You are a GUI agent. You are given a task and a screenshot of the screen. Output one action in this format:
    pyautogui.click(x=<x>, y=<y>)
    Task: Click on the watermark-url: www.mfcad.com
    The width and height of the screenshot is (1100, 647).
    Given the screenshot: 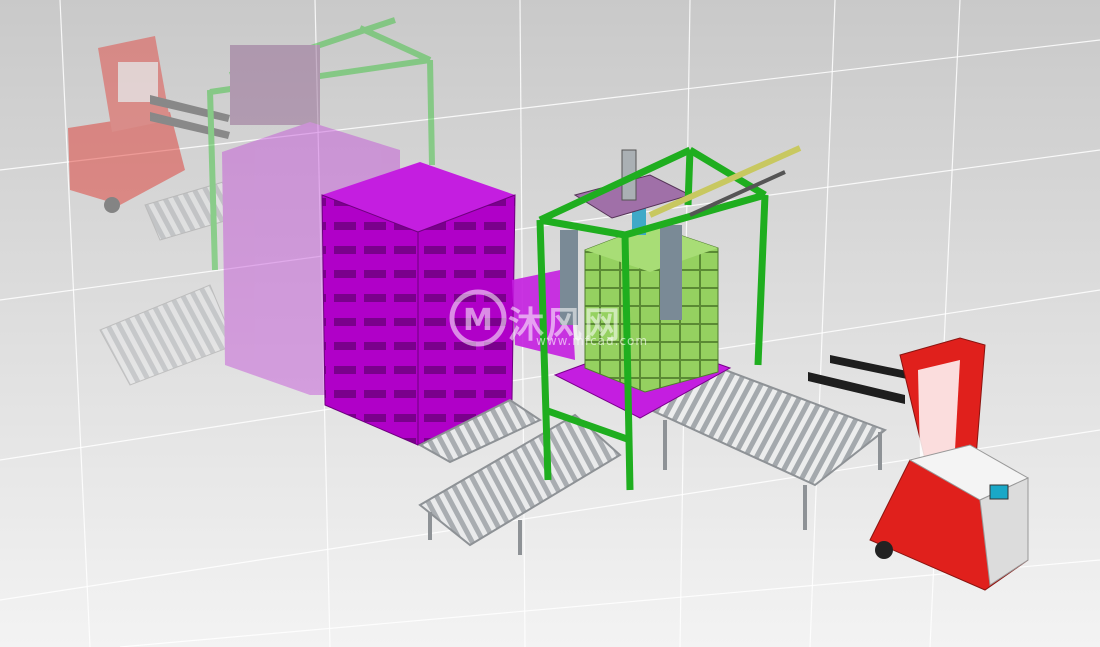 What is the action you would take?
    pyautogui.click(x=592, y=341)
    